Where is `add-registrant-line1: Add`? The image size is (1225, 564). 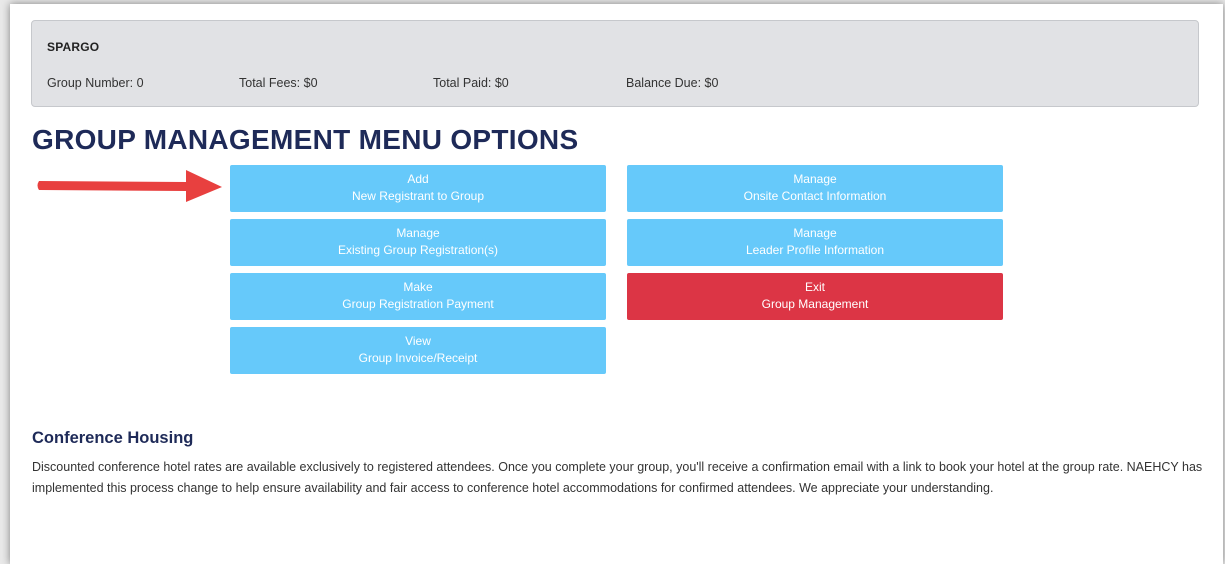
add-registrant-line1: Add is located at coordinates (418, 179).